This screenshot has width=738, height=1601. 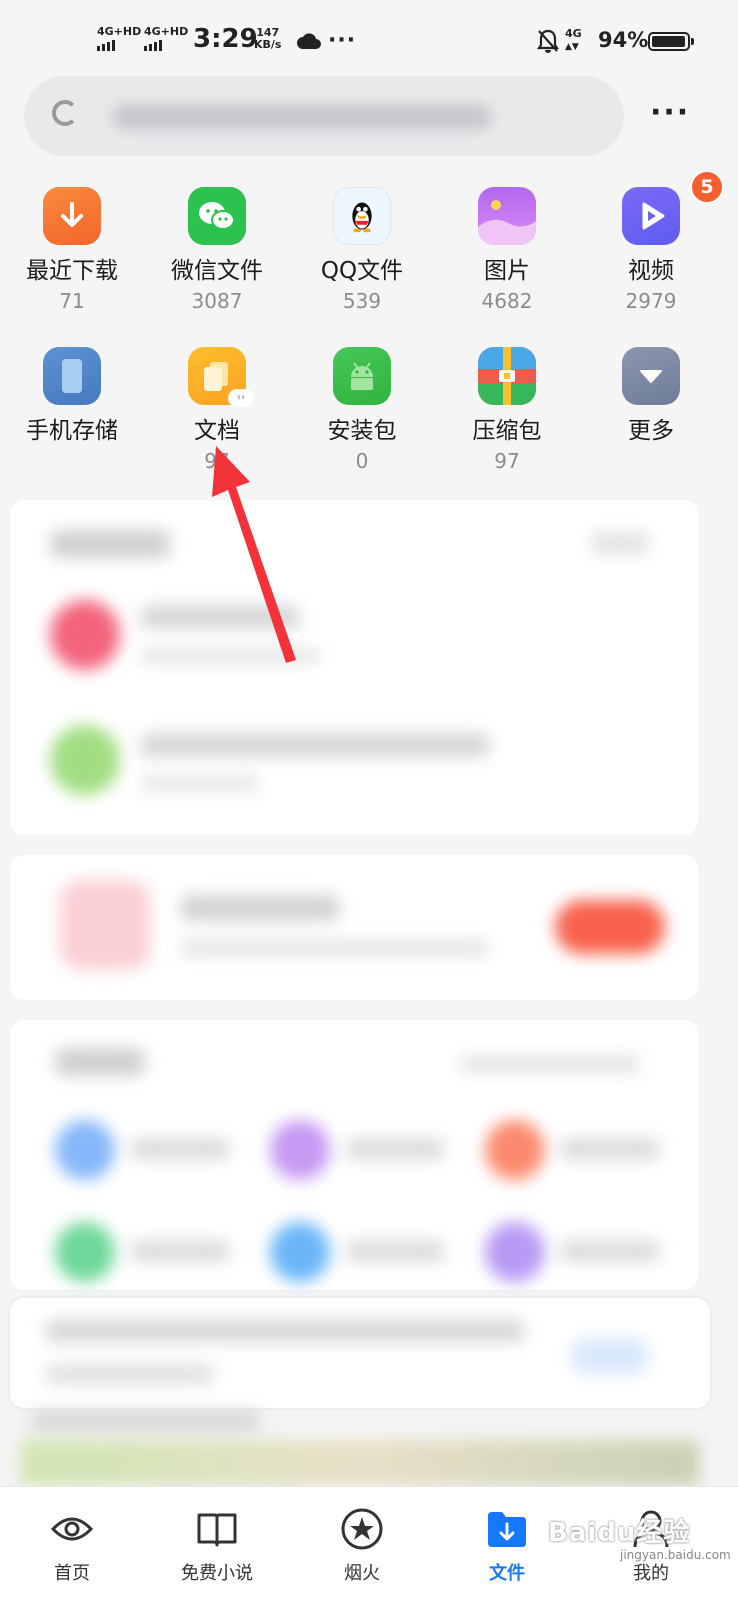 I want to click on nav-label: 免费小说, so click(x=217, y=1573).